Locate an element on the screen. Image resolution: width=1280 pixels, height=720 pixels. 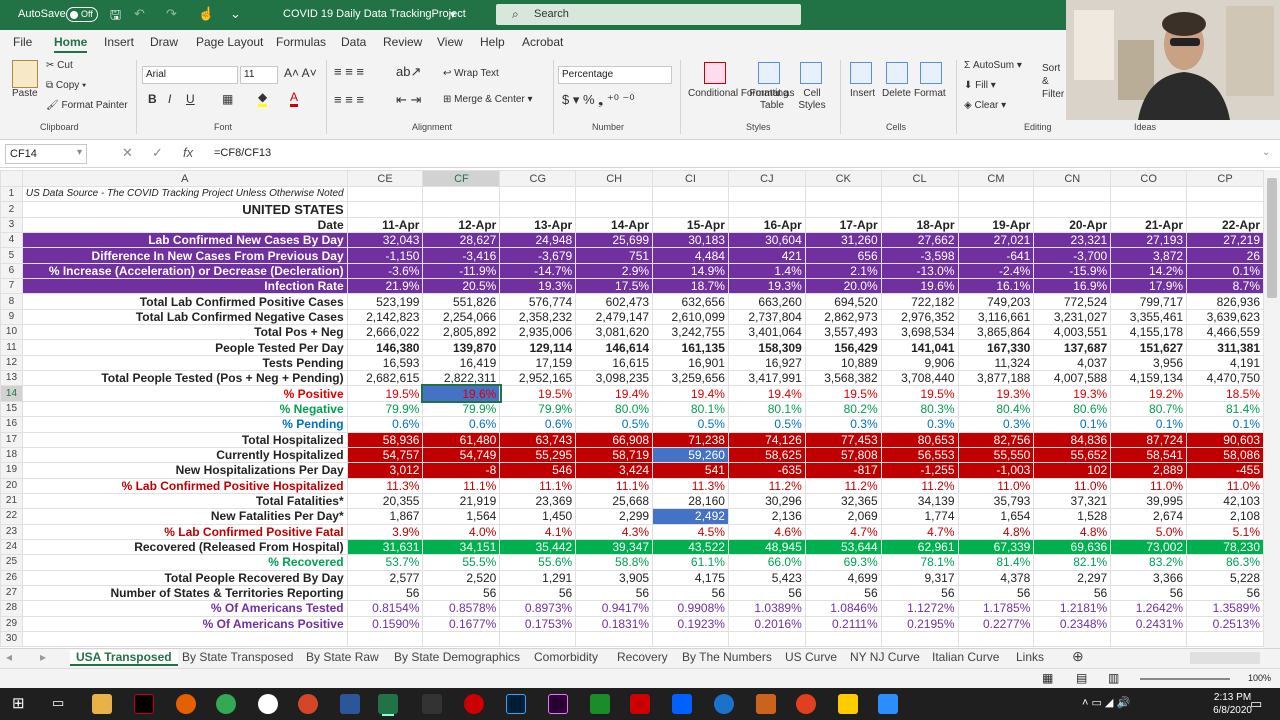
chrome-alt-icon is located at coordinates (268, 704).